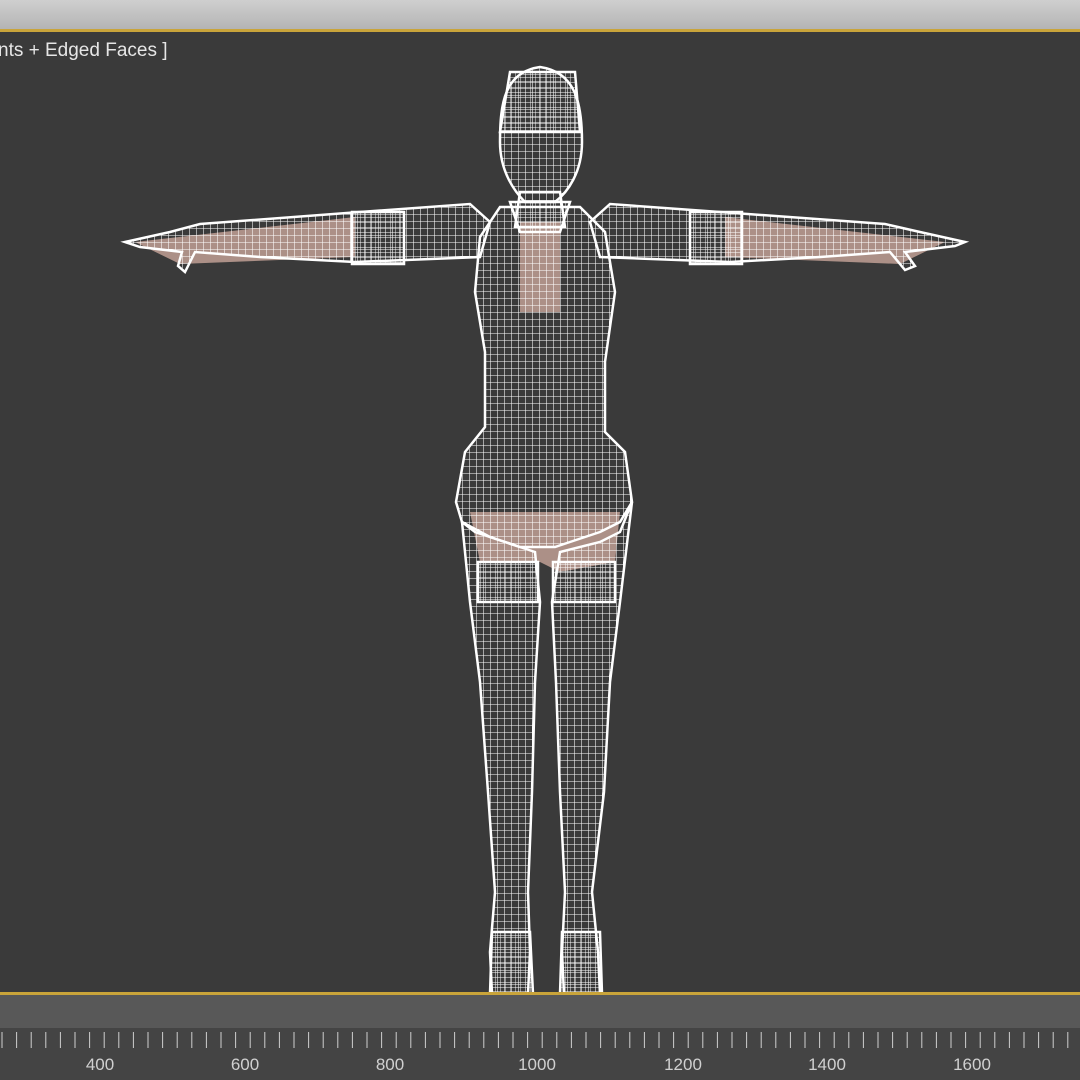  What do you see at coordinates (581, 961) in the screenshot?
I see `right-shoe` at bounding box center [581, 961].